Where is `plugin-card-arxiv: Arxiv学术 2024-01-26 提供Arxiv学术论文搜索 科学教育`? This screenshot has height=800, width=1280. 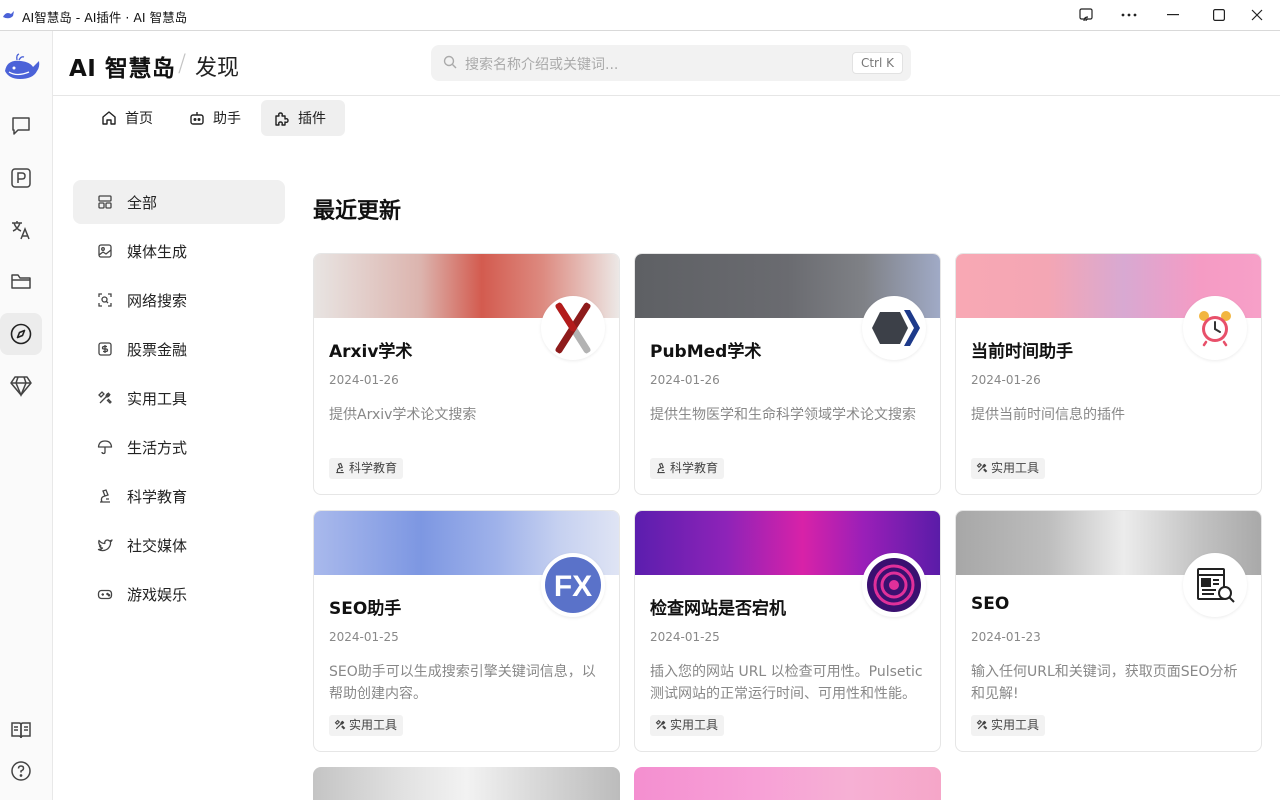 plugin-card-arxiv: Arxiv学术 2024-01-26 提供Arxiv学术论文搜索 科学教育 is located at coordinates (466, 374).